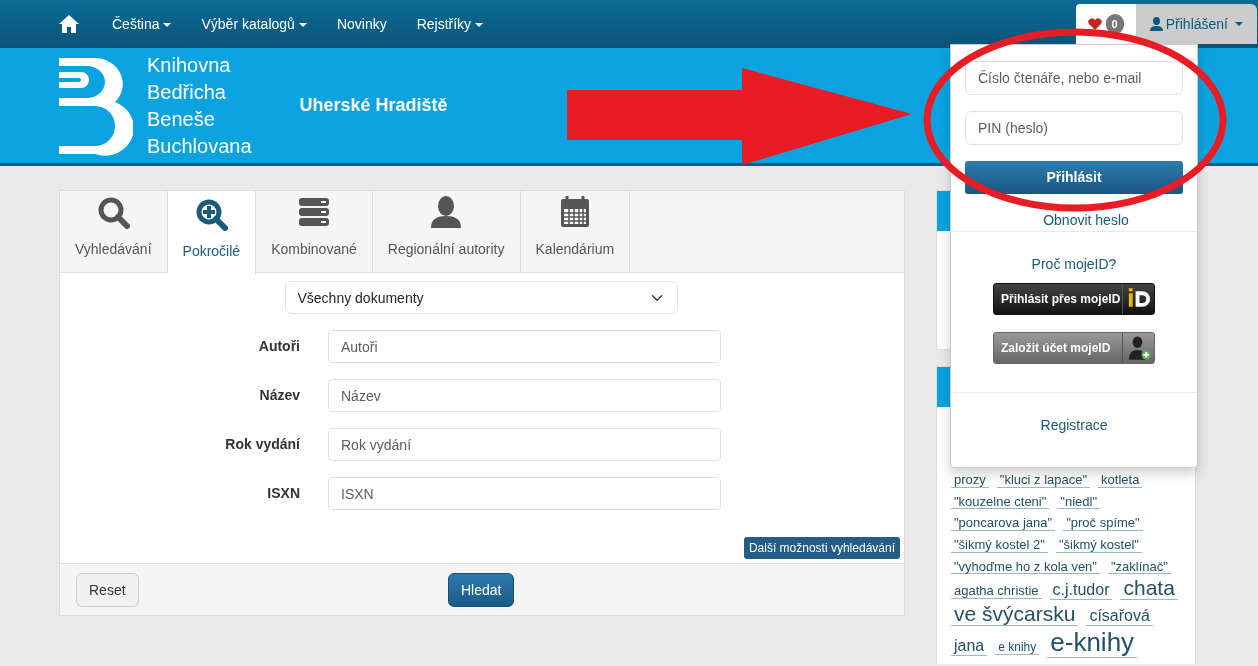 This screenshot has height=666, width=1258. Describe the element at coordinates (999, 545) in the screenshot. I see `tag-link: "šikmý kostel 2"` at that location.